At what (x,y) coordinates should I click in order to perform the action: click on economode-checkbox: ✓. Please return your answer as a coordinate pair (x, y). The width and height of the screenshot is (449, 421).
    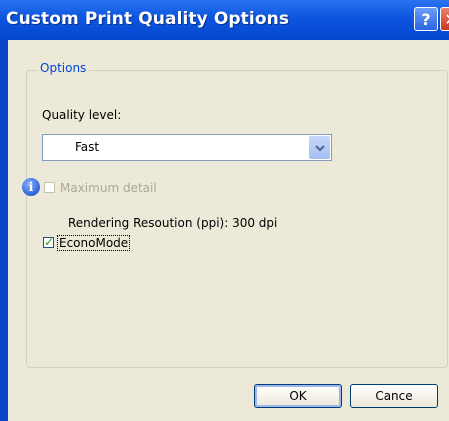
    Looking at the image, I should click on (49, 242).